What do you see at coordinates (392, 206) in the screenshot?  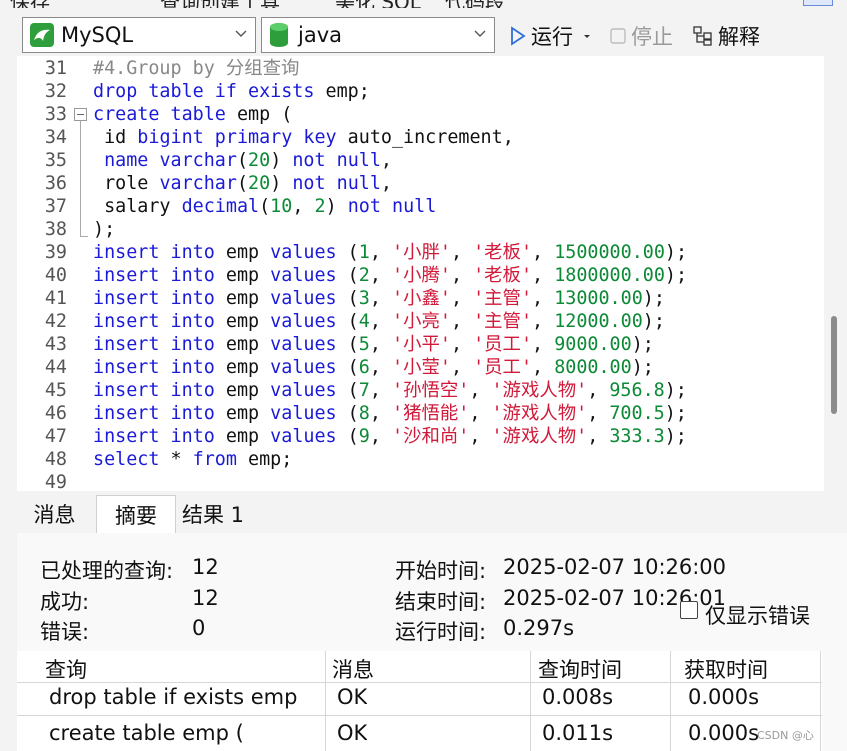 I see `code-token: not null` at bounding box center [392, 206].